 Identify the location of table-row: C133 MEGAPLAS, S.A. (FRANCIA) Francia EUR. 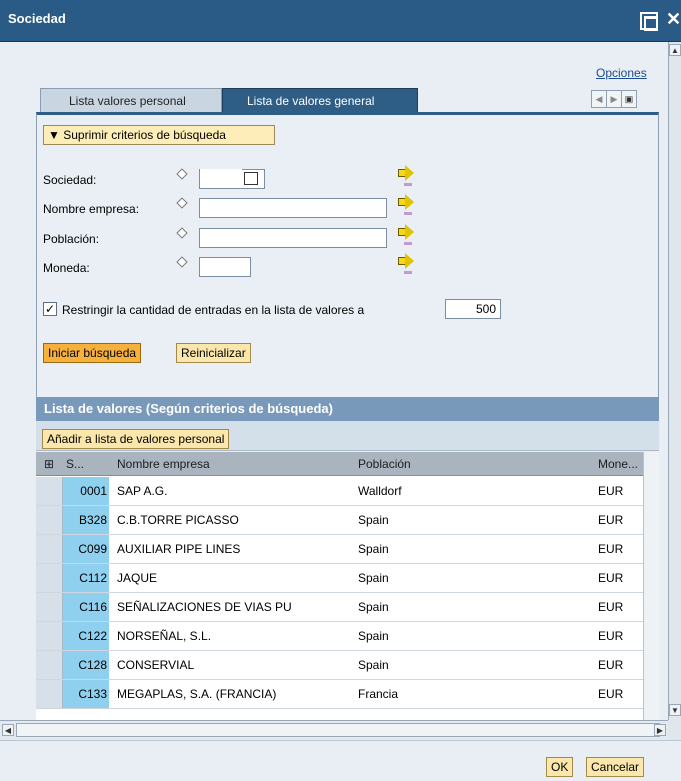
(347, 694).